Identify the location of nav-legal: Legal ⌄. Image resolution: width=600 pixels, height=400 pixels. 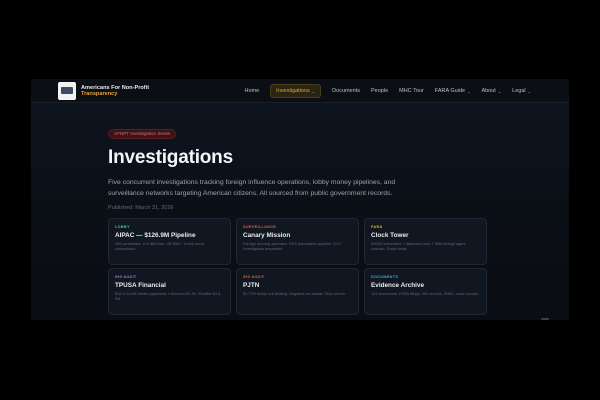
(521, 91).